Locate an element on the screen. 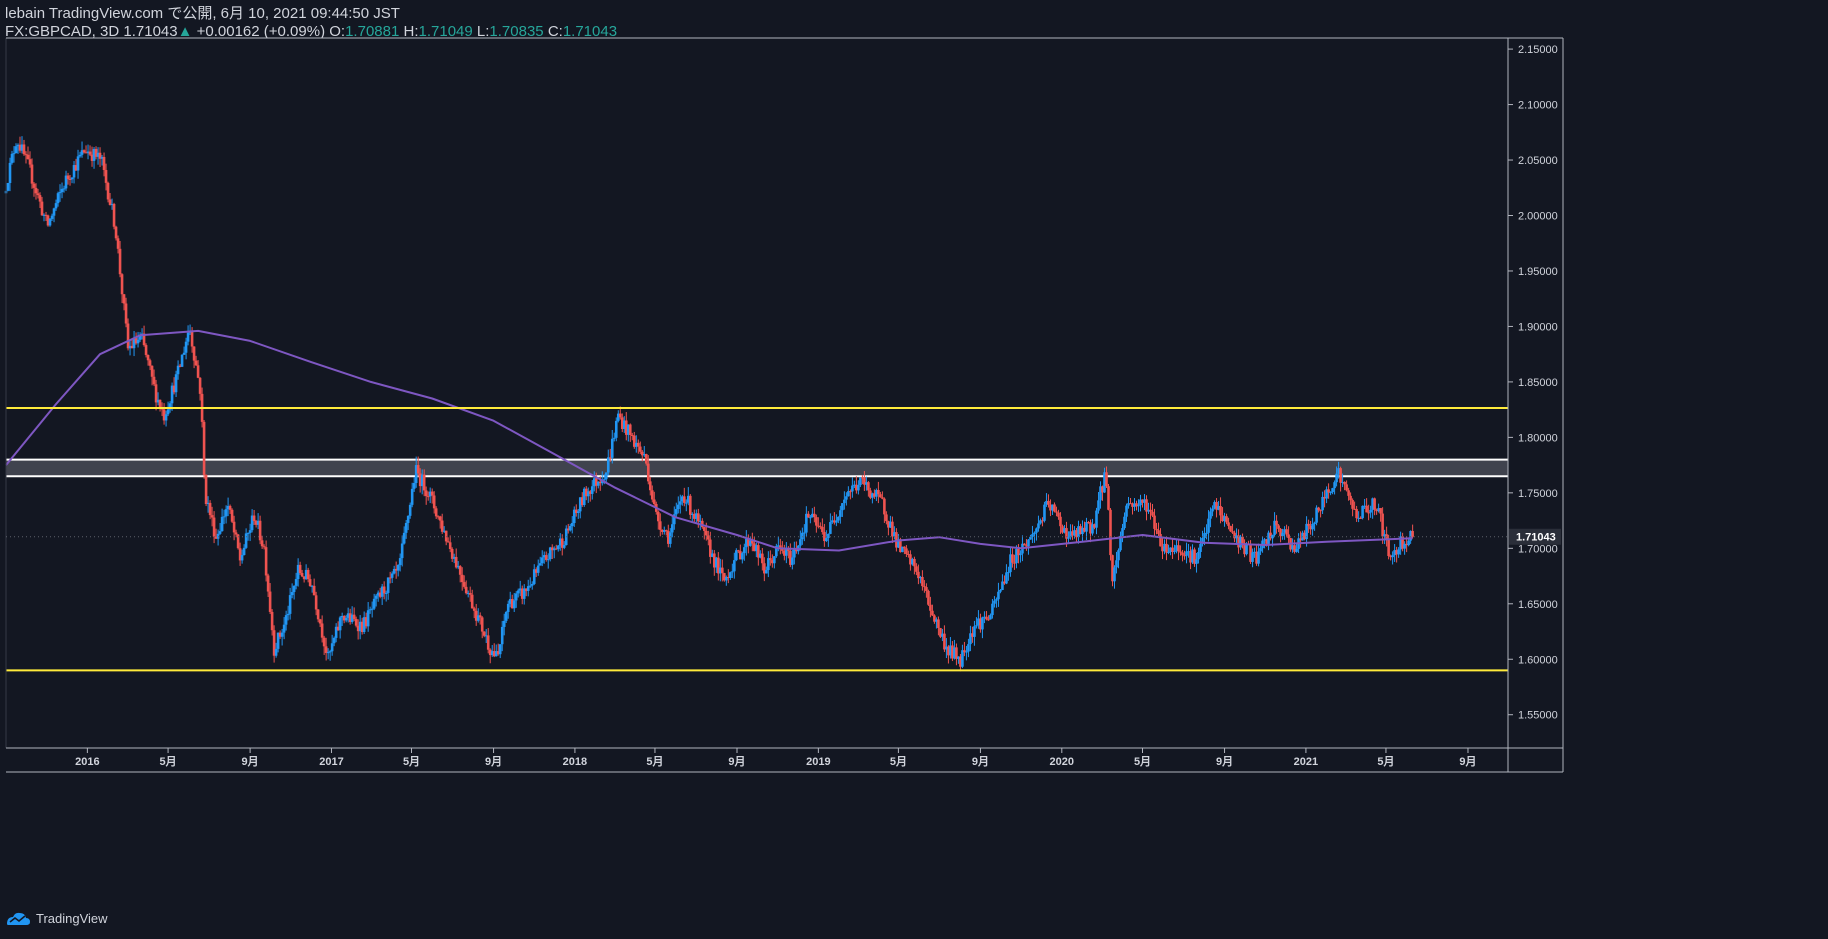 The image size is (1828, 939). tradingview-logo-icon is located at coordinates (18, 918).